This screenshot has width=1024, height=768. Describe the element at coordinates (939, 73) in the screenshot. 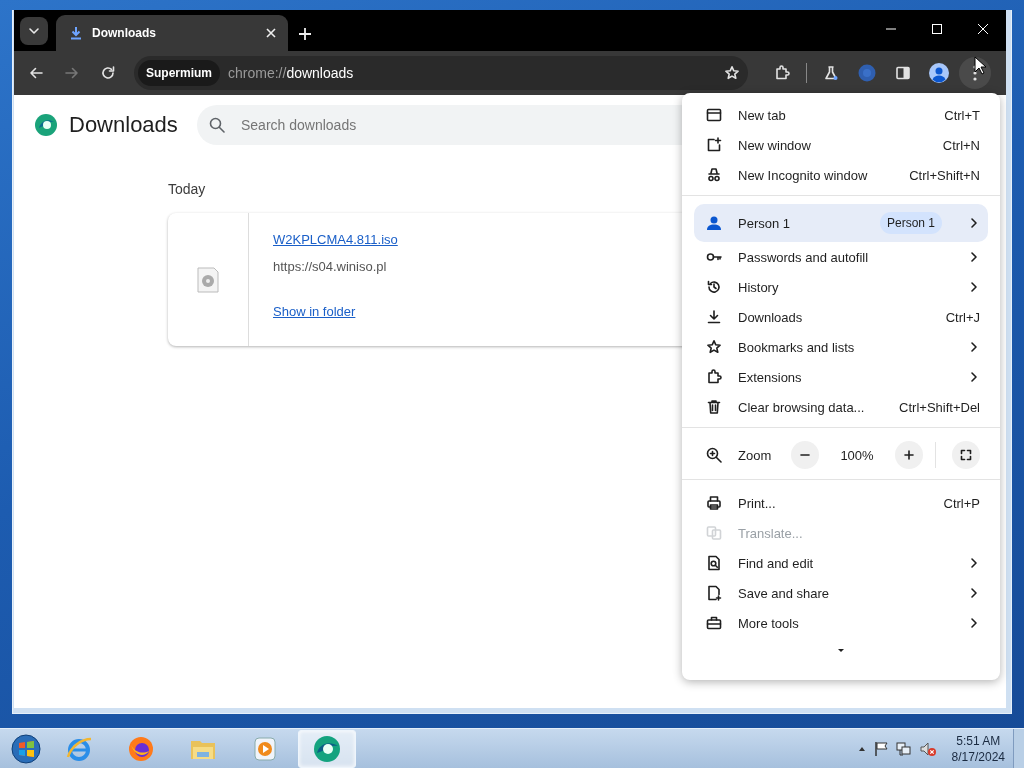

I see `avatar-icon` at that location.